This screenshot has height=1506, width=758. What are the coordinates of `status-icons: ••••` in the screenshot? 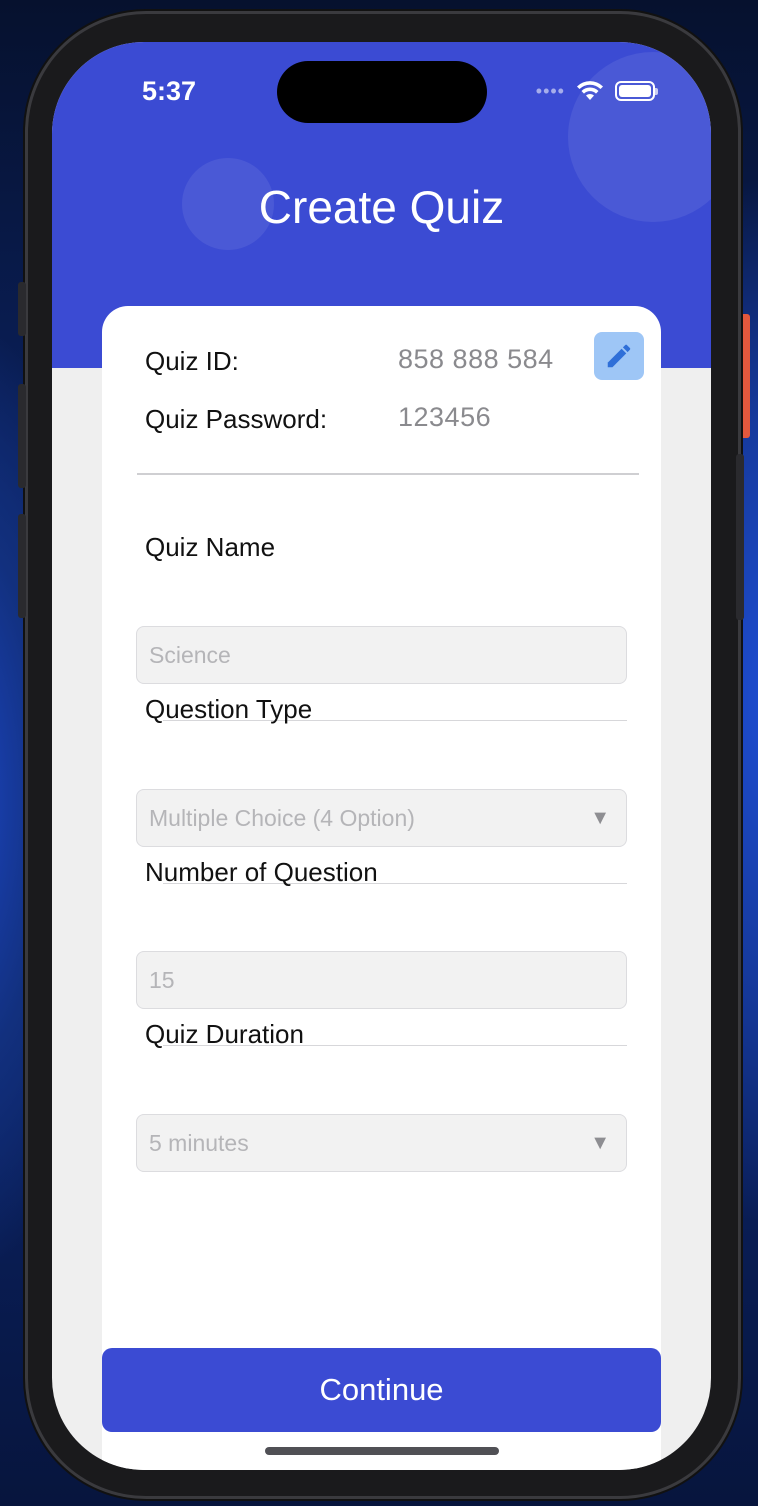 It's located at (596, 91).